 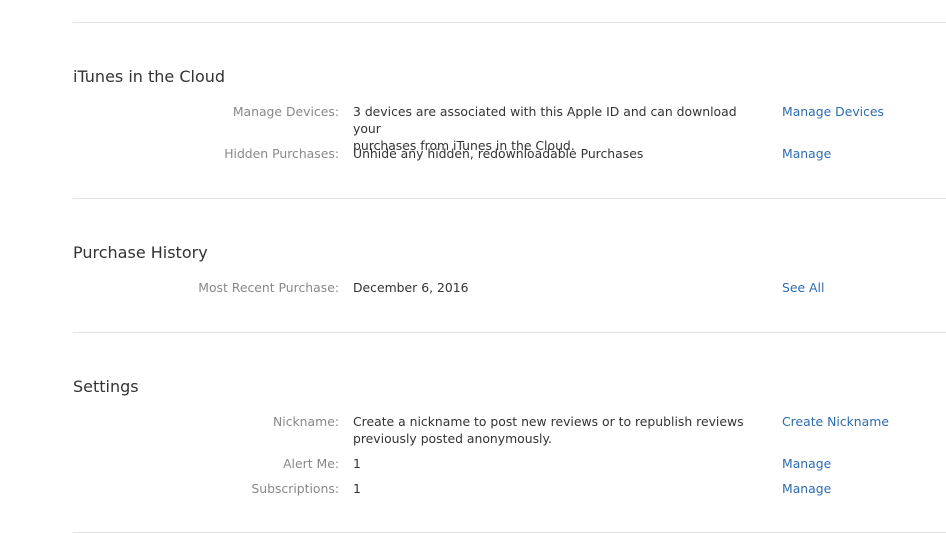 I want to click on section-title-settings: Settings, so click(x=106, y=386).